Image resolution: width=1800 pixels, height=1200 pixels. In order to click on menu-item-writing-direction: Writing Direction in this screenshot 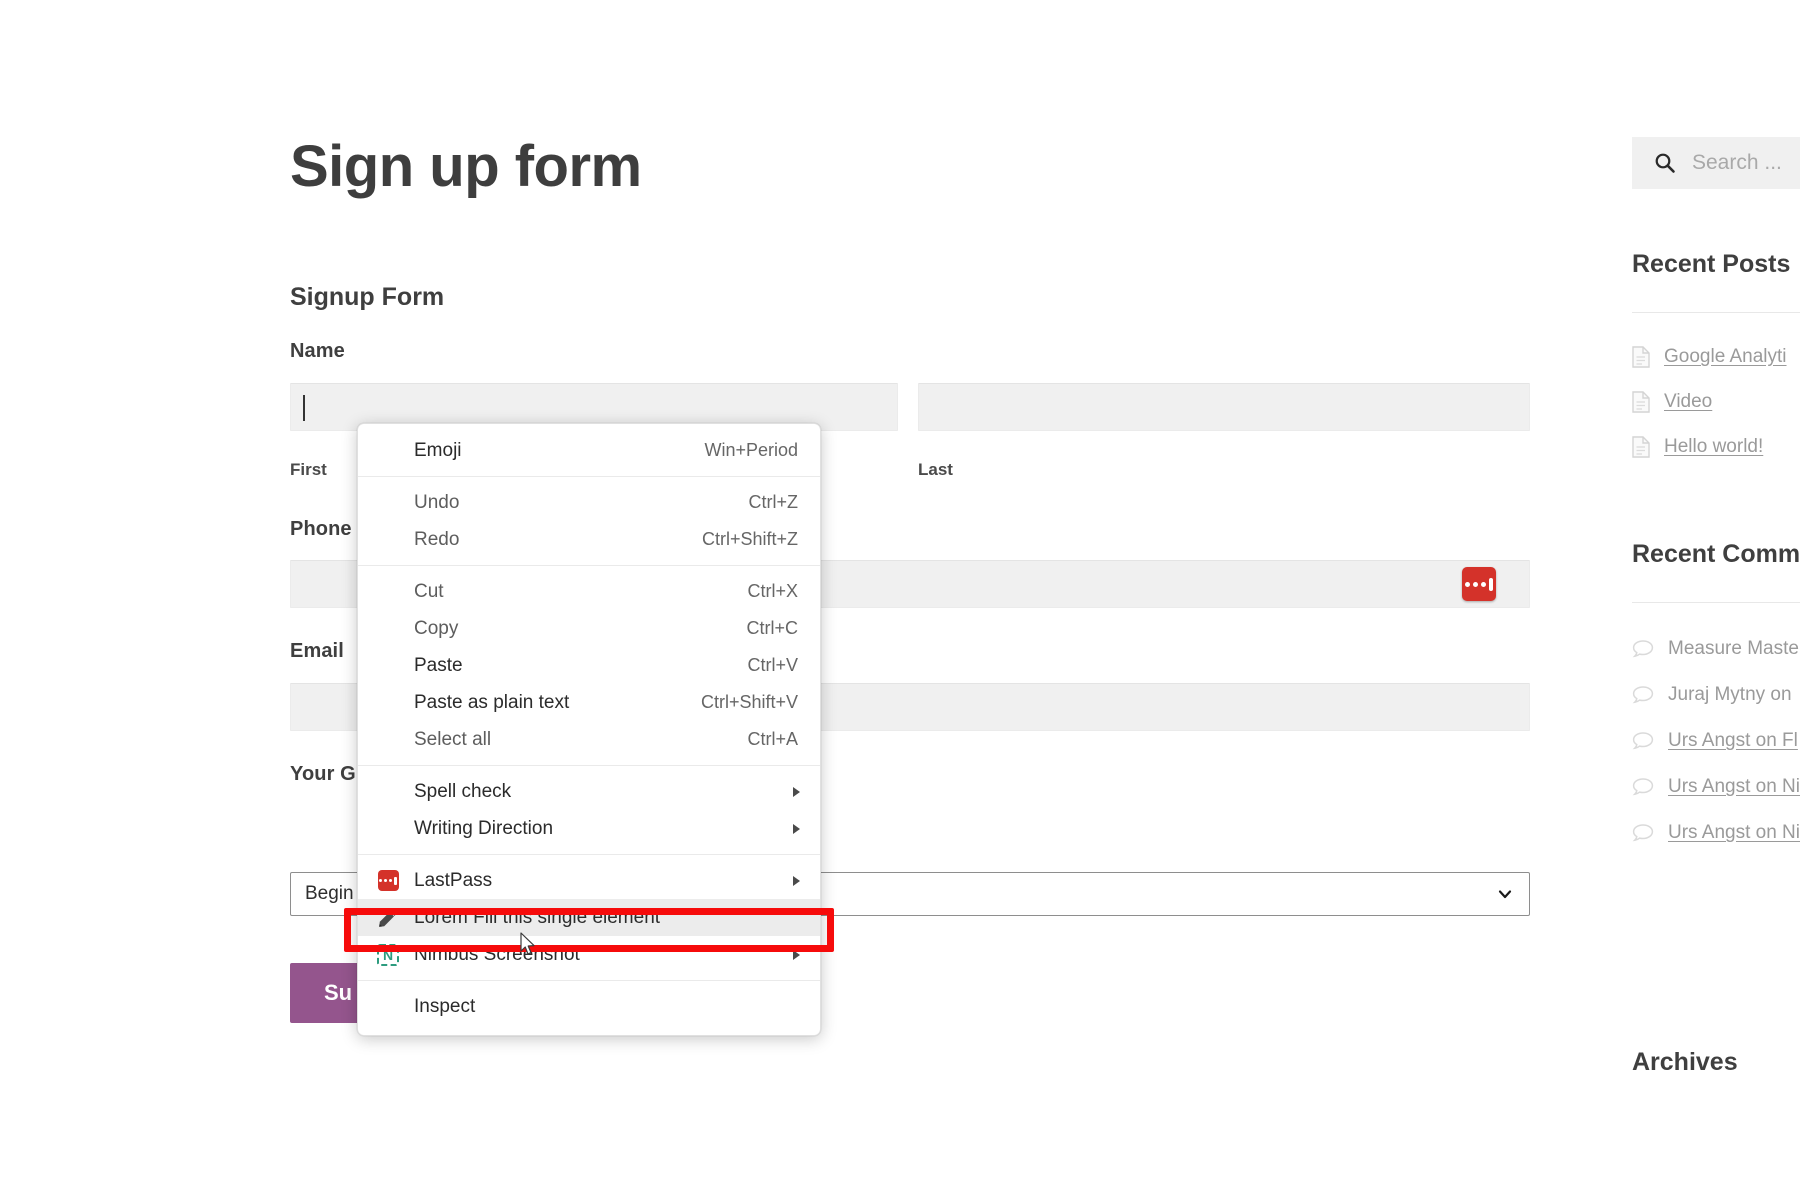, I will do `click(589, 828)`.